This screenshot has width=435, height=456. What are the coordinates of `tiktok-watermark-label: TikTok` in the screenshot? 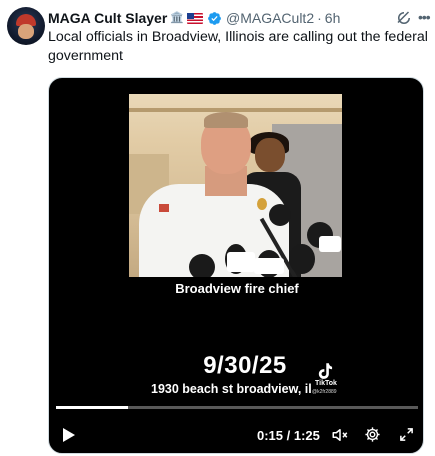 It's located at (326, 383).